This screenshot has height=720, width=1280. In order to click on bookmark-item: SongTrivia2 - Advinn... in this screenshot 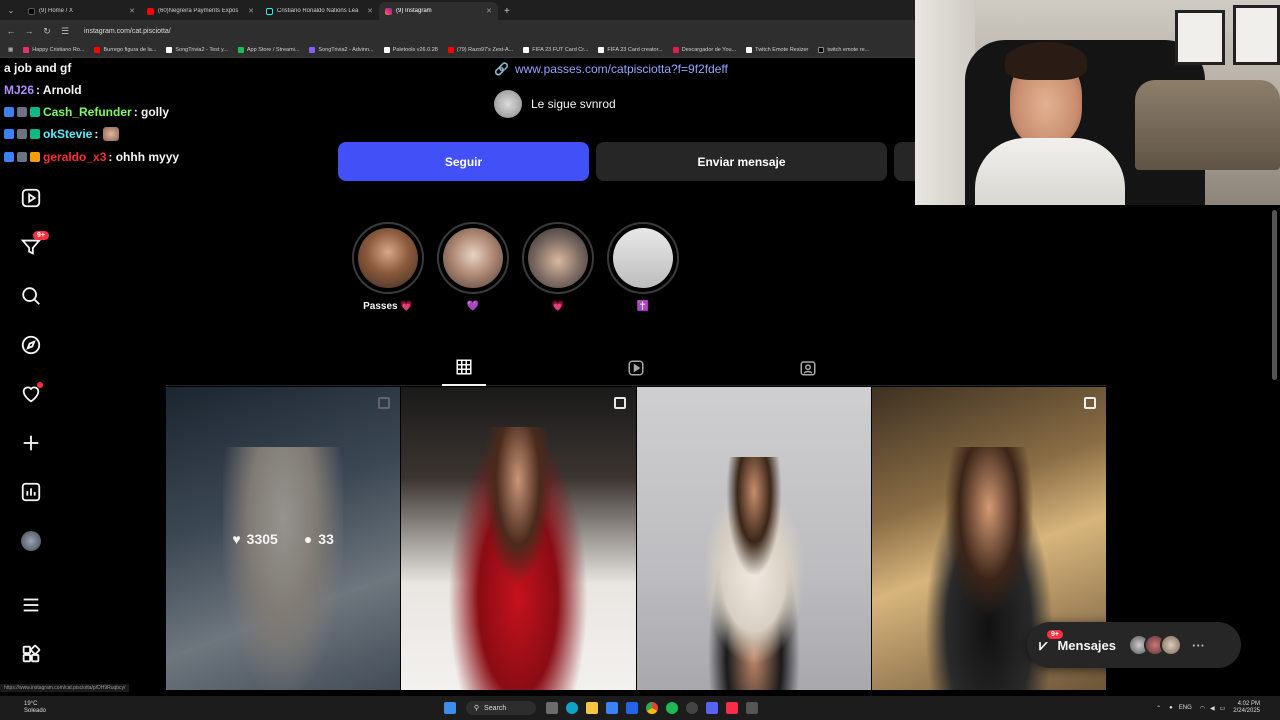, I will do `click(341, 49)`.